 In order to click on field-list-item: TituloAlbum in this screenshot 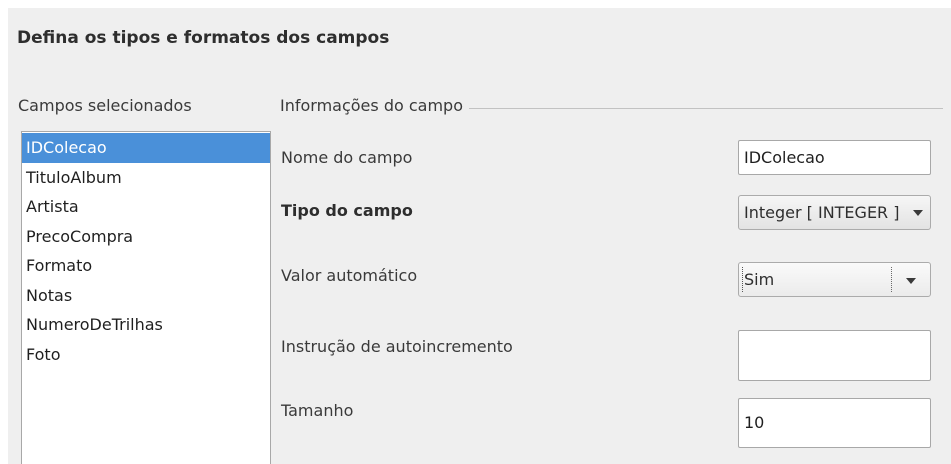, I will do `click(146, 178)`.